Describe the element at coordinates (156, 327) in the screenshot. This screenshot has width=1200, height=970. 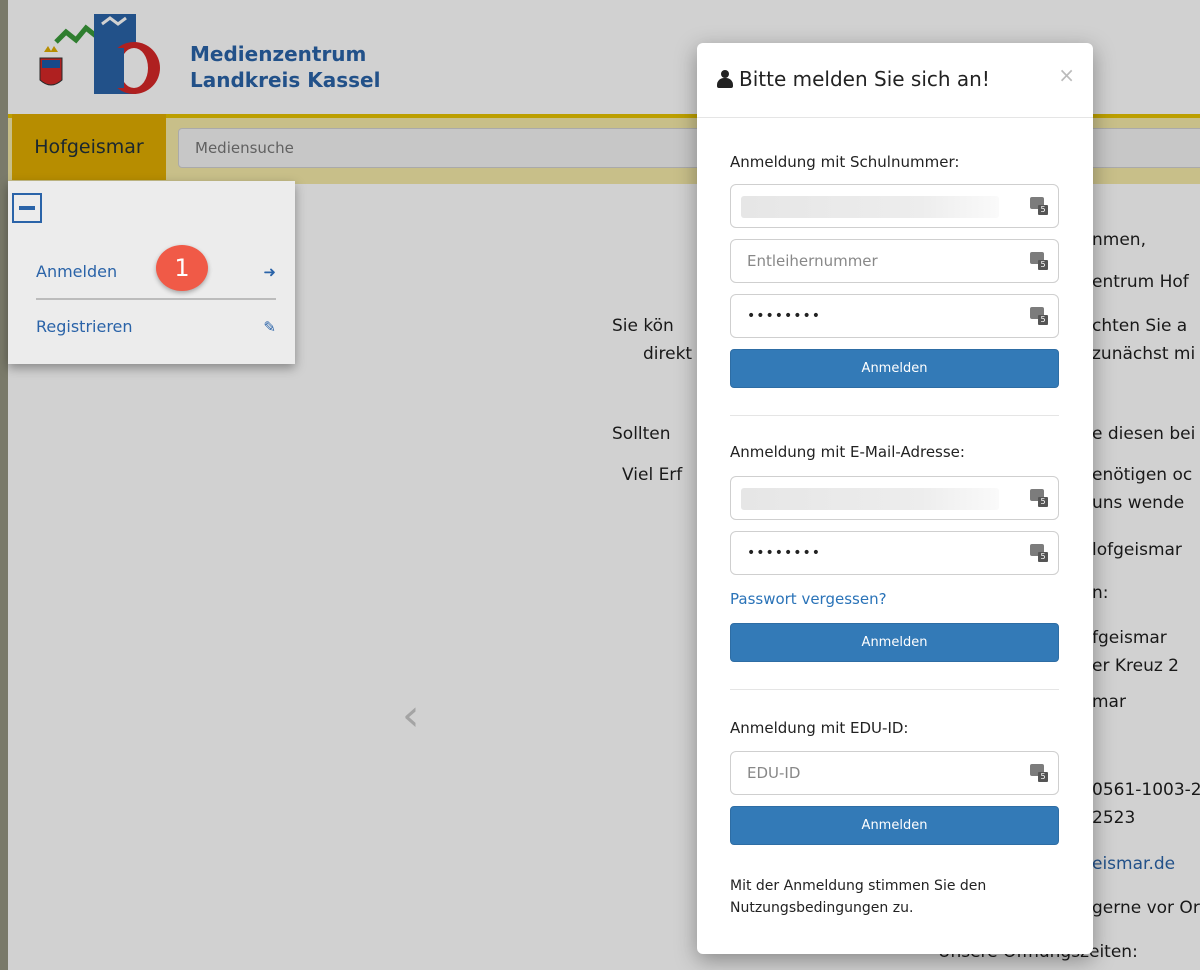
I see `menu-item-registrieren: Registrieren ✎` at that location.